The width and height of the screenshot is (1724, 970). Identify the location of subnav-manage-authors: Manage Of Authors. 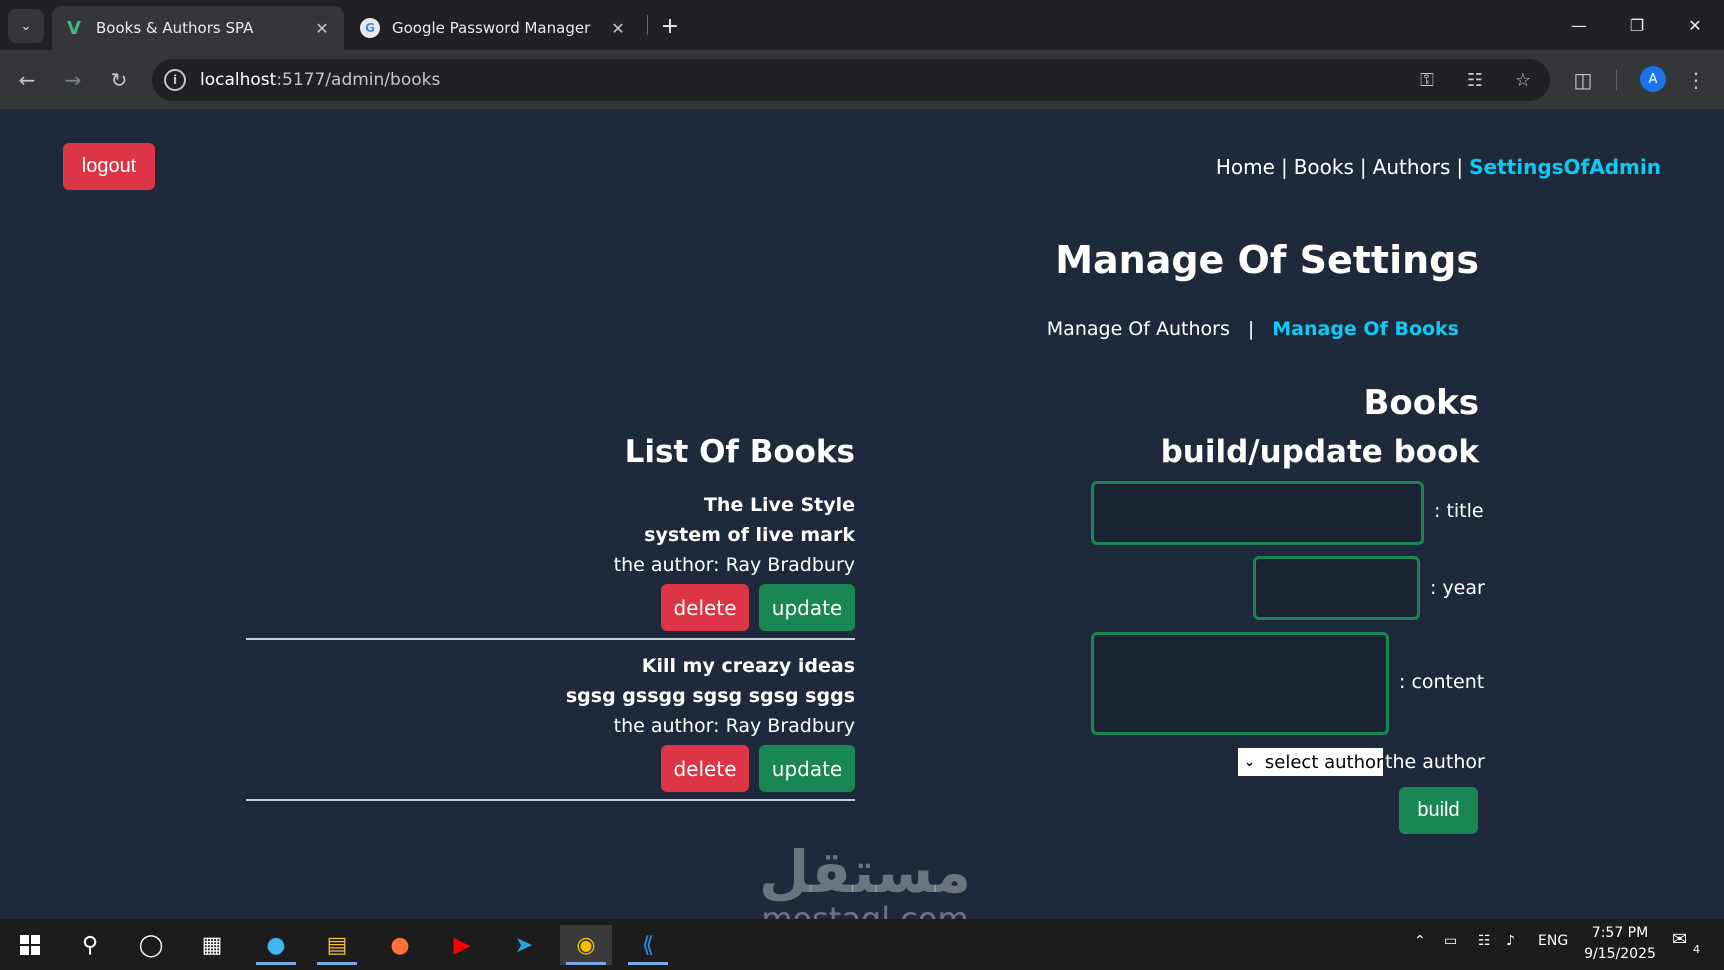
(1138, 329).